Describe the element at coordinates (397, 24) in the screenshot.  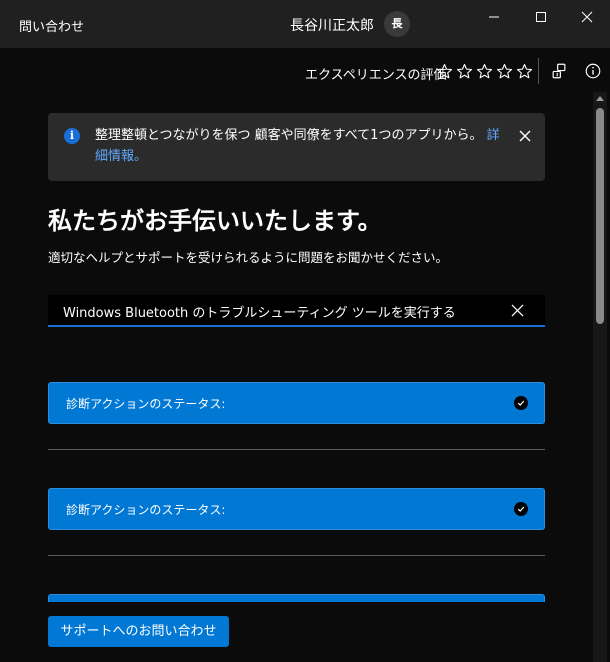
I see `avatar: 長` at that location.